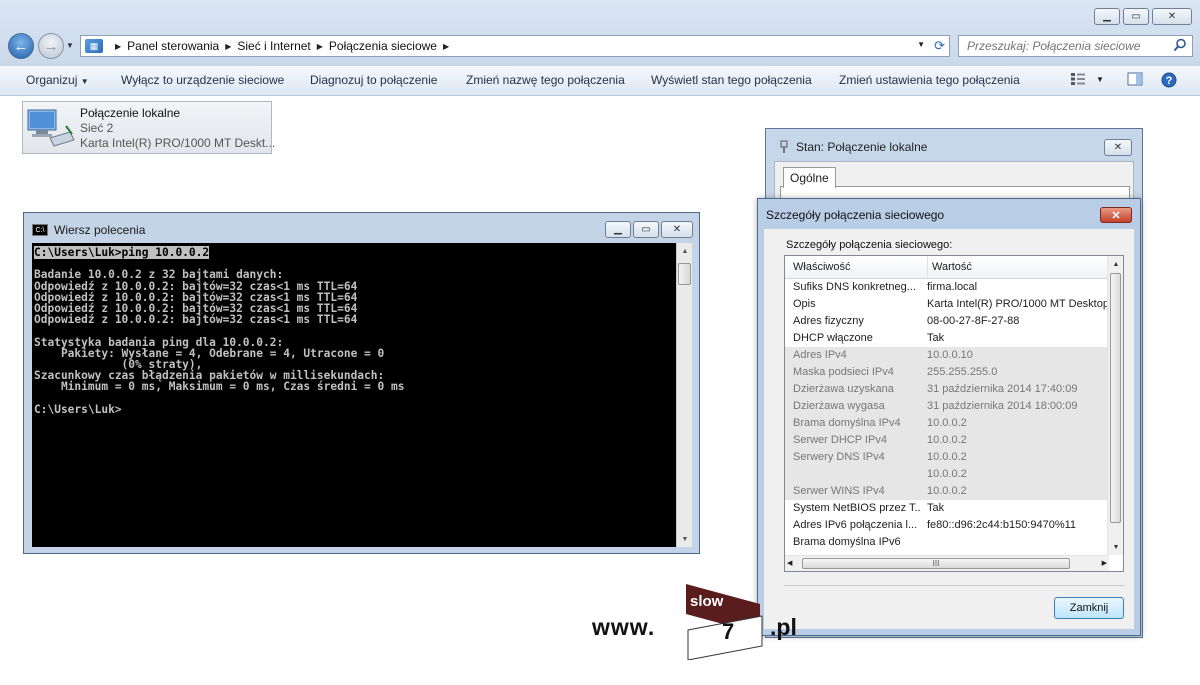 This screenshot has height=685, width=1200. What do you see at coordinates (1115, 398) in the screenshot?
I see `details-vscroll-thumb` at bounding box center [1115, 398].